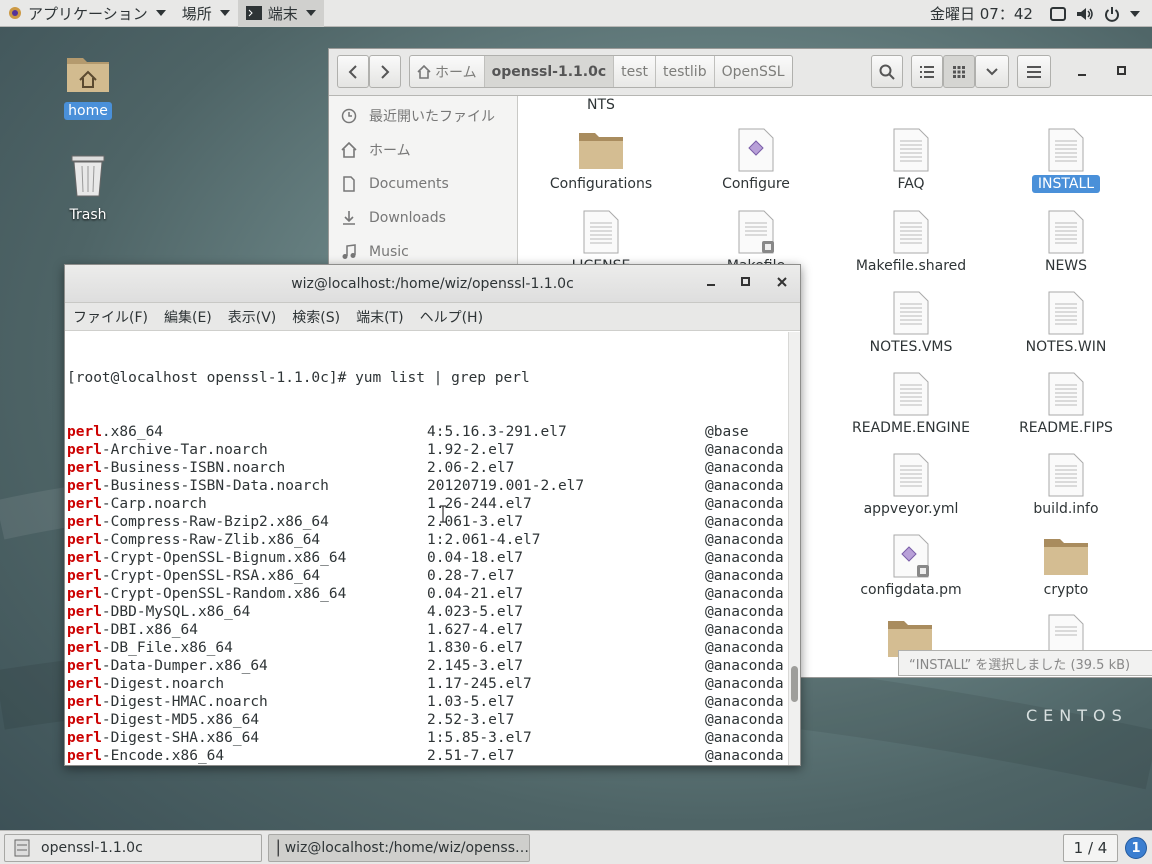 The image size is (1152, 864). Describe the element at coordinates (911, 160) in the screenshot. I see `file-item: FAQ` at that location.